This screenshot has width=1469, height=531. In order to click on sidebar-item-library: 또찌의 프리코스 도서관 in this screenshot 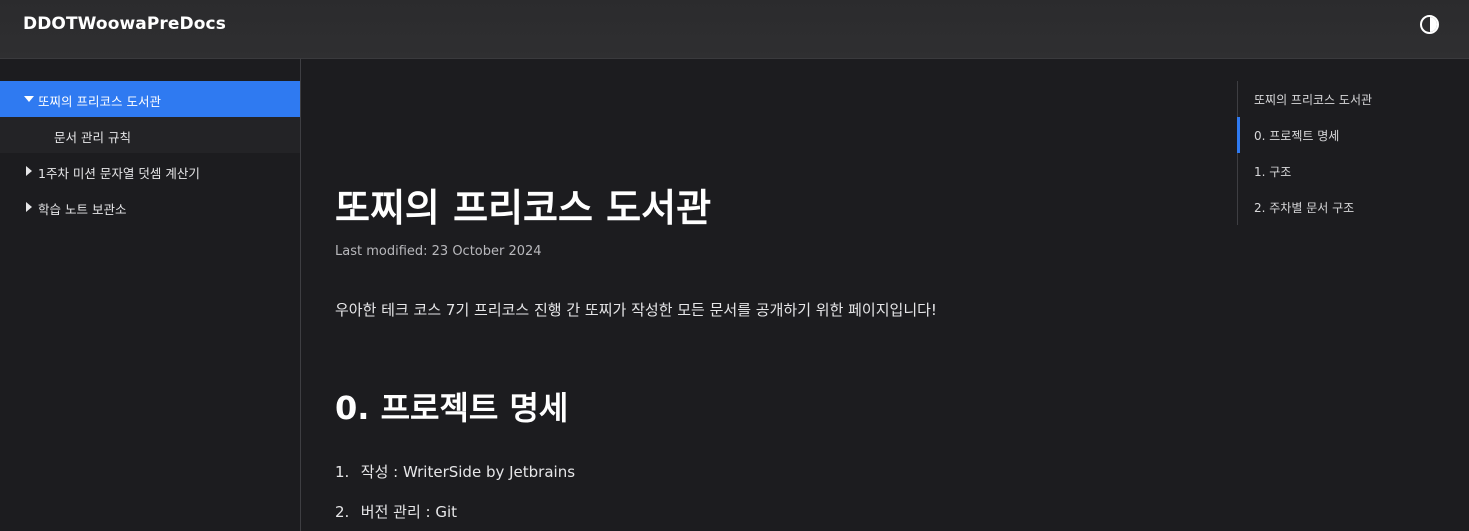, I will do `click(150, 99)`.